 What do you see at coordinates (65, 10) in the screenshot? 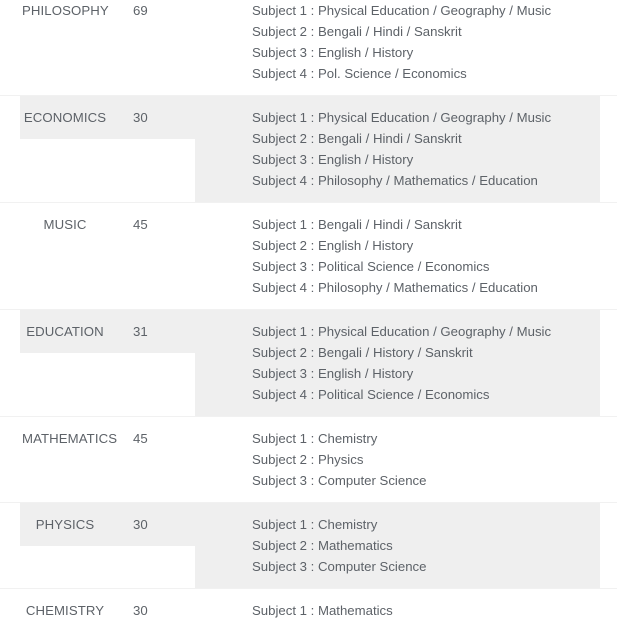
I see `department-name-cell: PHILOSOPHY` at bounding box center [65, 10].